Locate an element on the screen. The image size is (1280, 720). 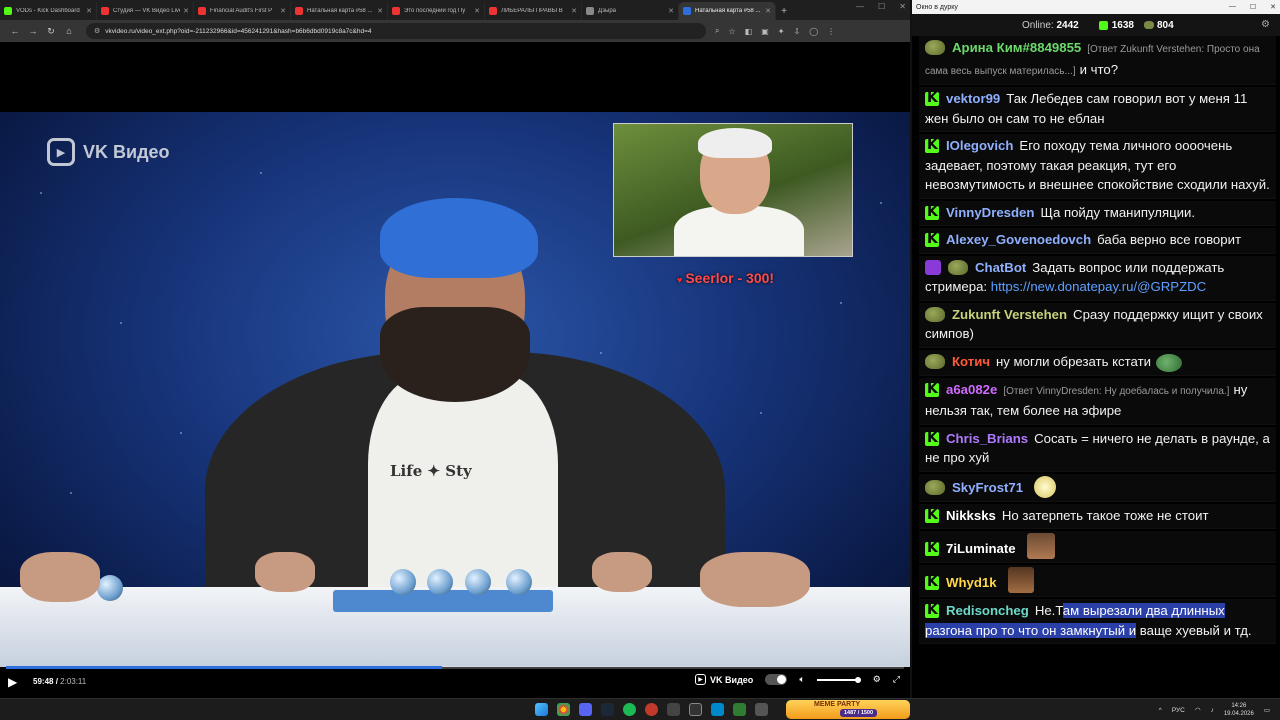
chat-username: Арина Ким#8849855 is located at coordinates (1016, 47).